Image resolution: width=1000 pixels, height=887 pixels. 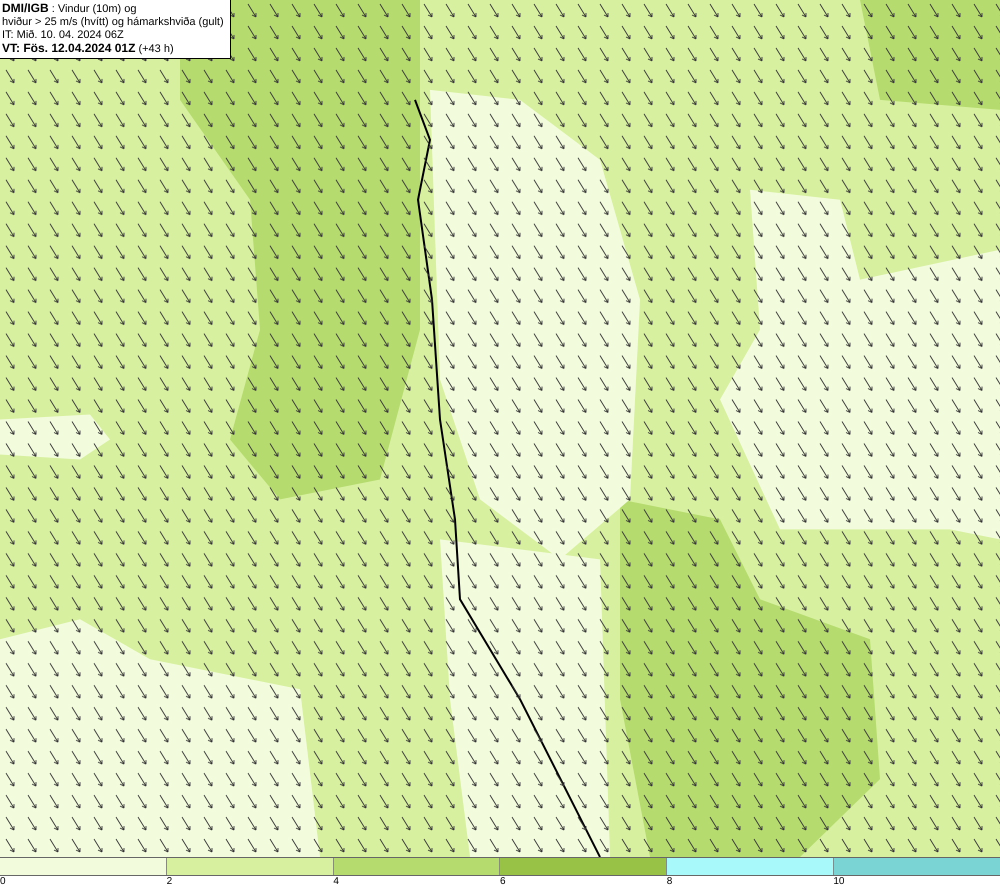 I want to click on info-text: IT: Mið. 10. 04. 2024 06Z, so click(x=63, y=35).